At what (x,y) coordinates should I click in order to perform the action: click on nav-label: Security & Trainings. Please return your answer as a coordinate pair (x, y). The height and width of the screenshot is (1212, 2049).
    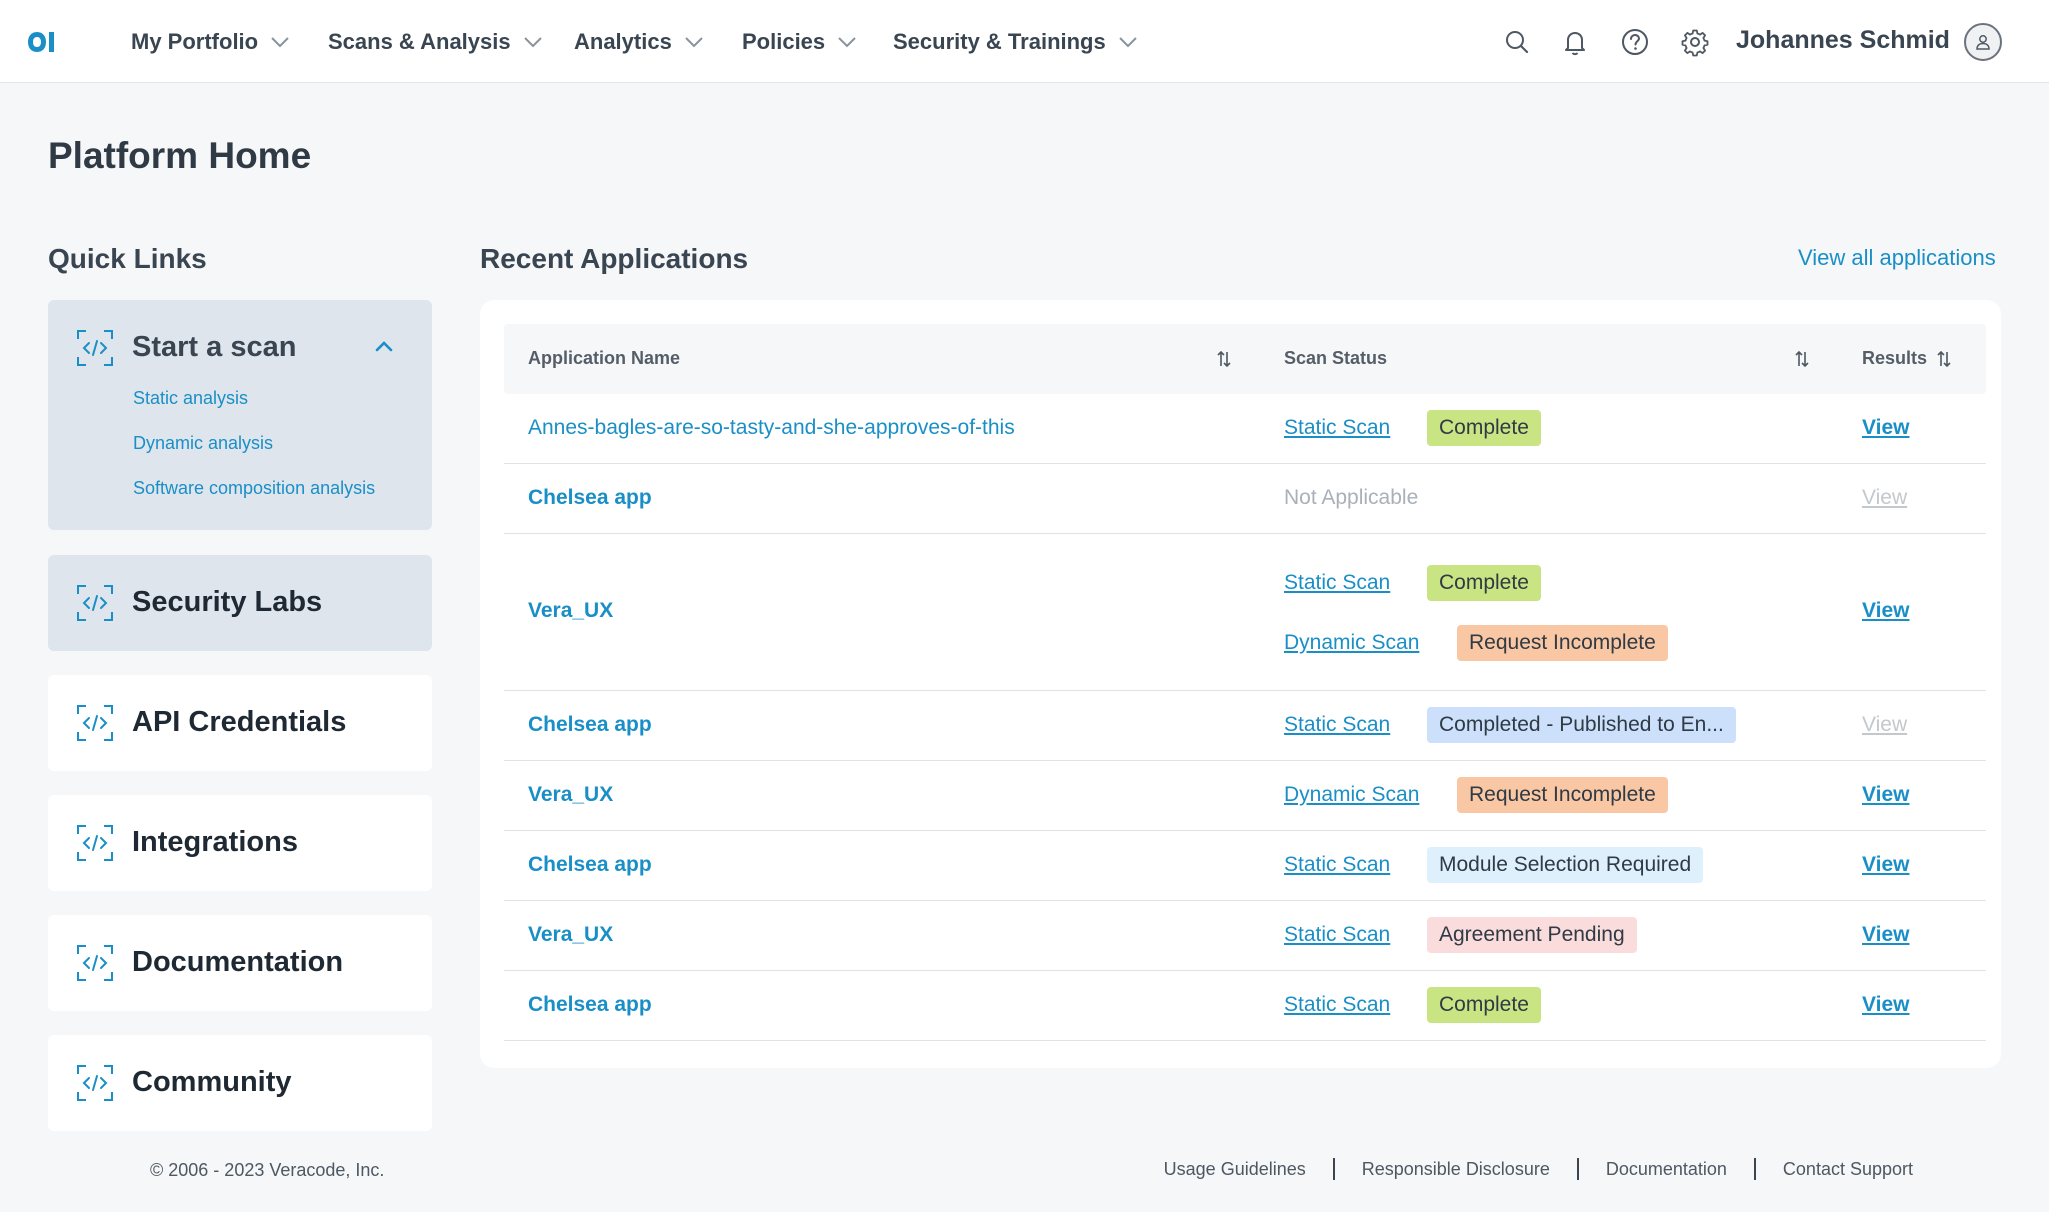
    Looking at the image, I should click on (999, 41).